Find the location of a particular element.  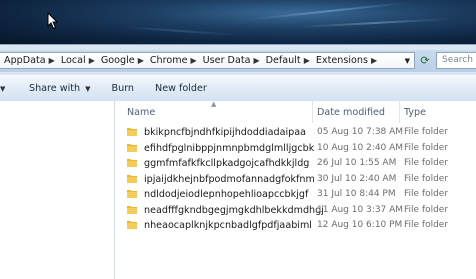

sort-arrow-icon: ▲ is located at coordinates (214, 104).